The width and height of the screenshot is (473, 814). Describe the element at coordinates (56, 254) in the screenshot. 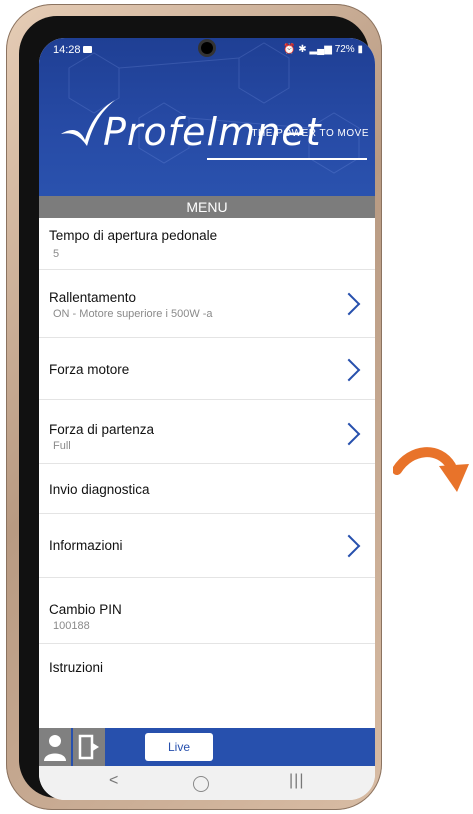

I see `menu-item-value: 5` at that location.